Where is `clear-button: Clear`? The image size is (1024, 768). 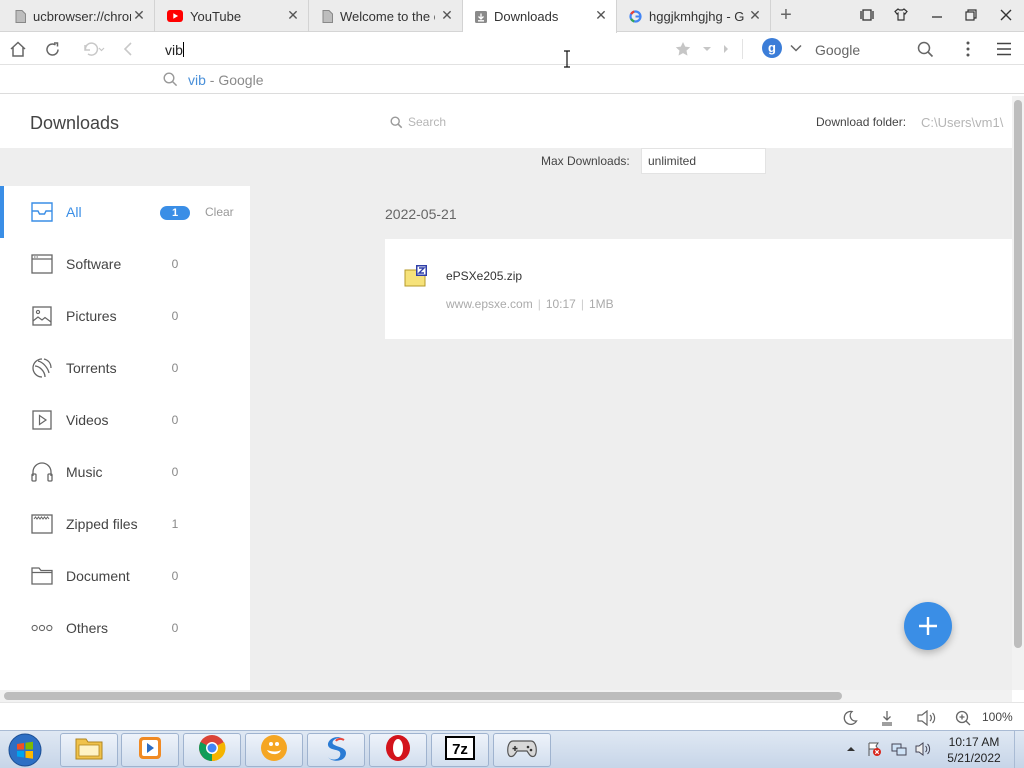 clear-button: Clear is located at coordinates (219, 212).